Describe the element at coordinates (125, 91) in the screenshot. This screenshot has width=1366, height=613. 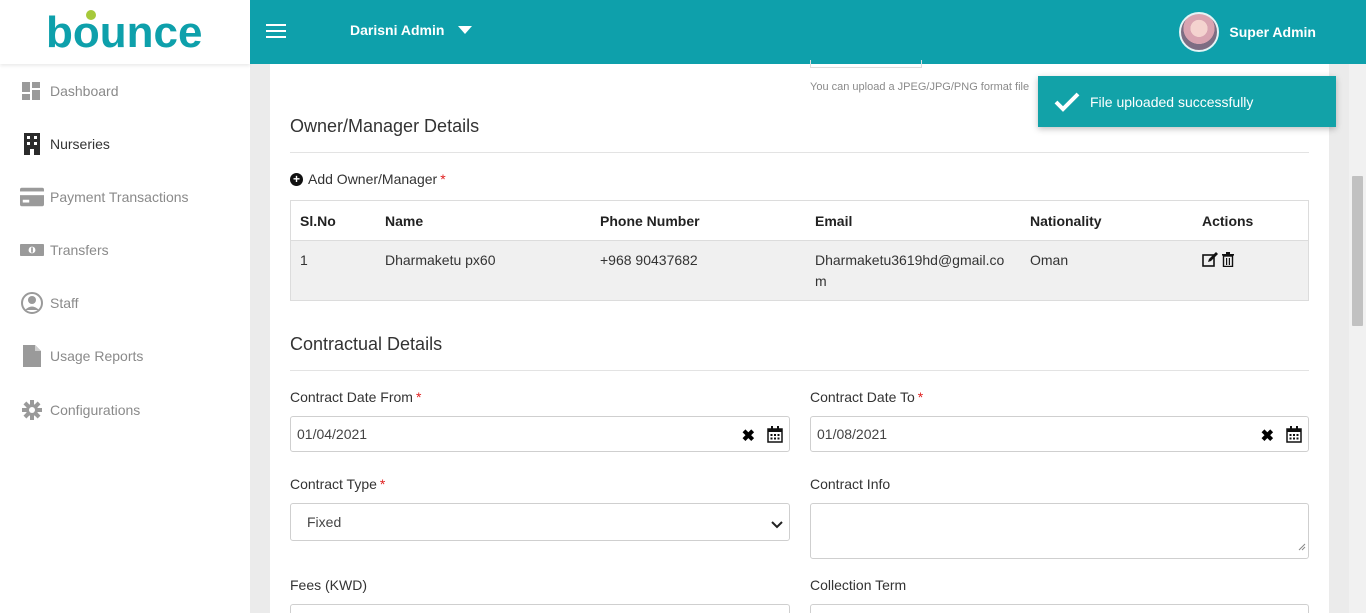
I see `sidebar-item-dashboard: Dashboard` at that location.